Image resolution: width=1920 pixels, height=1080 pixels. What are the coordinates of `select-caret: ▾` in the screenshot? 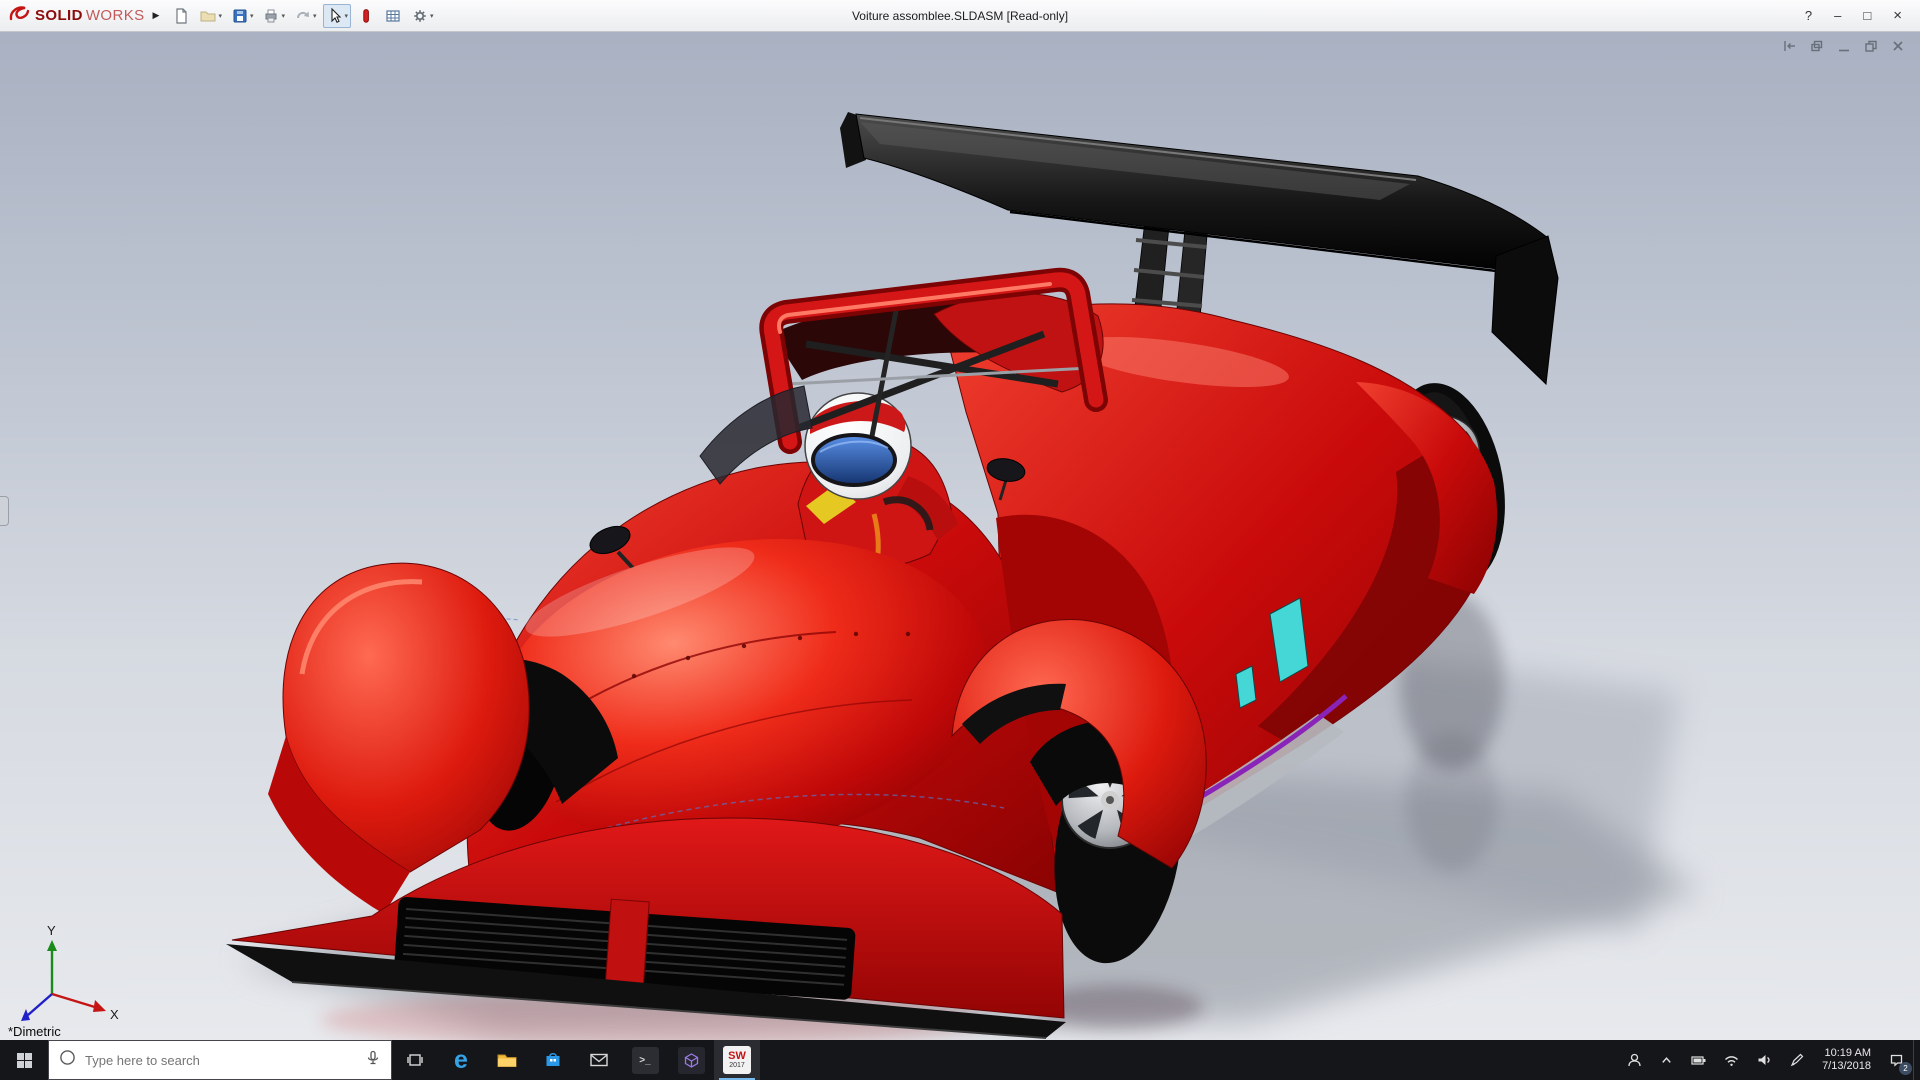 It's located at (347, 16).